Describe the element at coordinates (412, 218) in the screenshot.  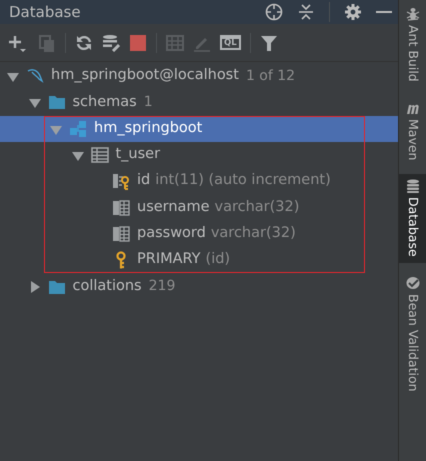
I see `tool-window-tab: Database` at that location.